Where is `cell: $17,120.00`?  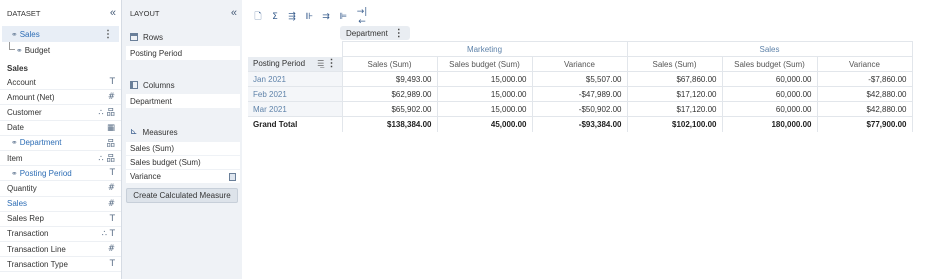 cell: $17,120.00 is located at coordinates (675, 109).